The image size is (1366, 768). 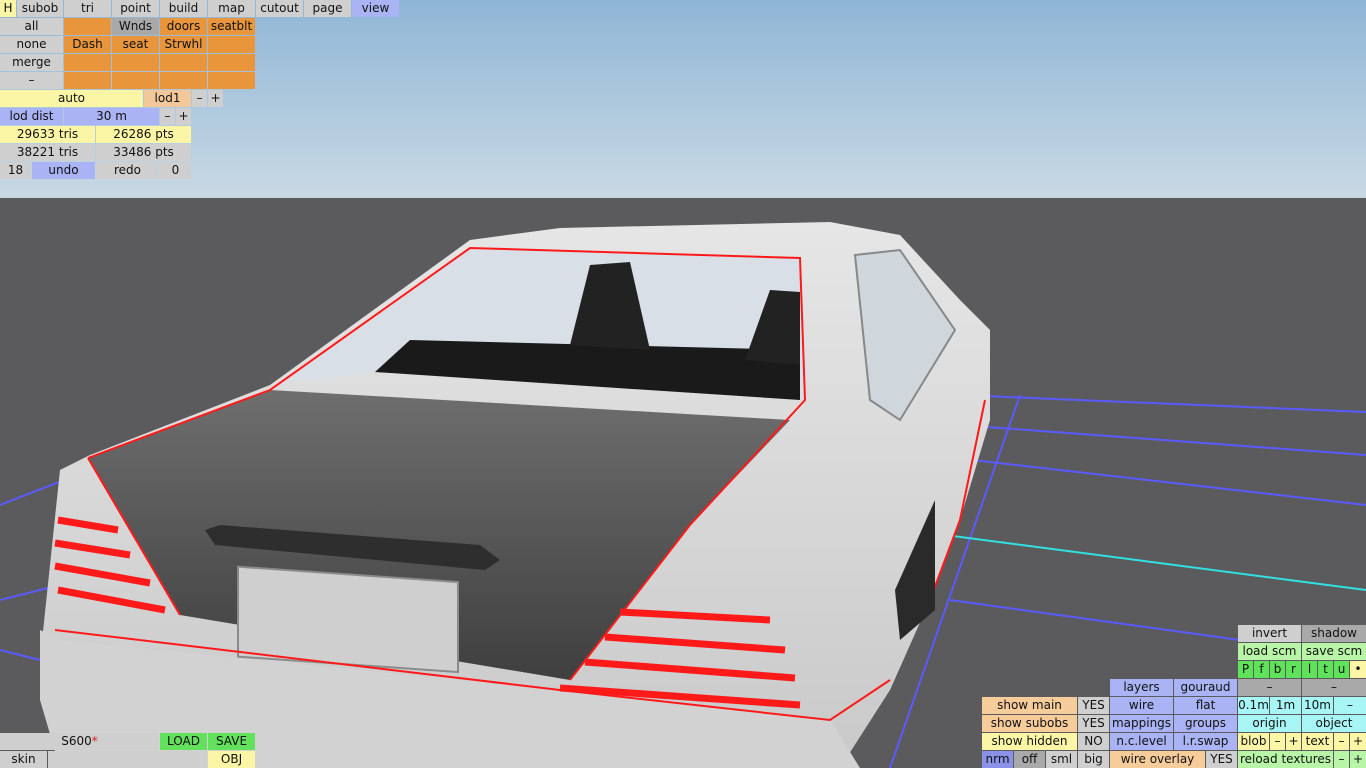 What do you see at coordinates (1269, 633) in the screenshot?
I see `invert-button: invert` at bounding box center [1269, 633].